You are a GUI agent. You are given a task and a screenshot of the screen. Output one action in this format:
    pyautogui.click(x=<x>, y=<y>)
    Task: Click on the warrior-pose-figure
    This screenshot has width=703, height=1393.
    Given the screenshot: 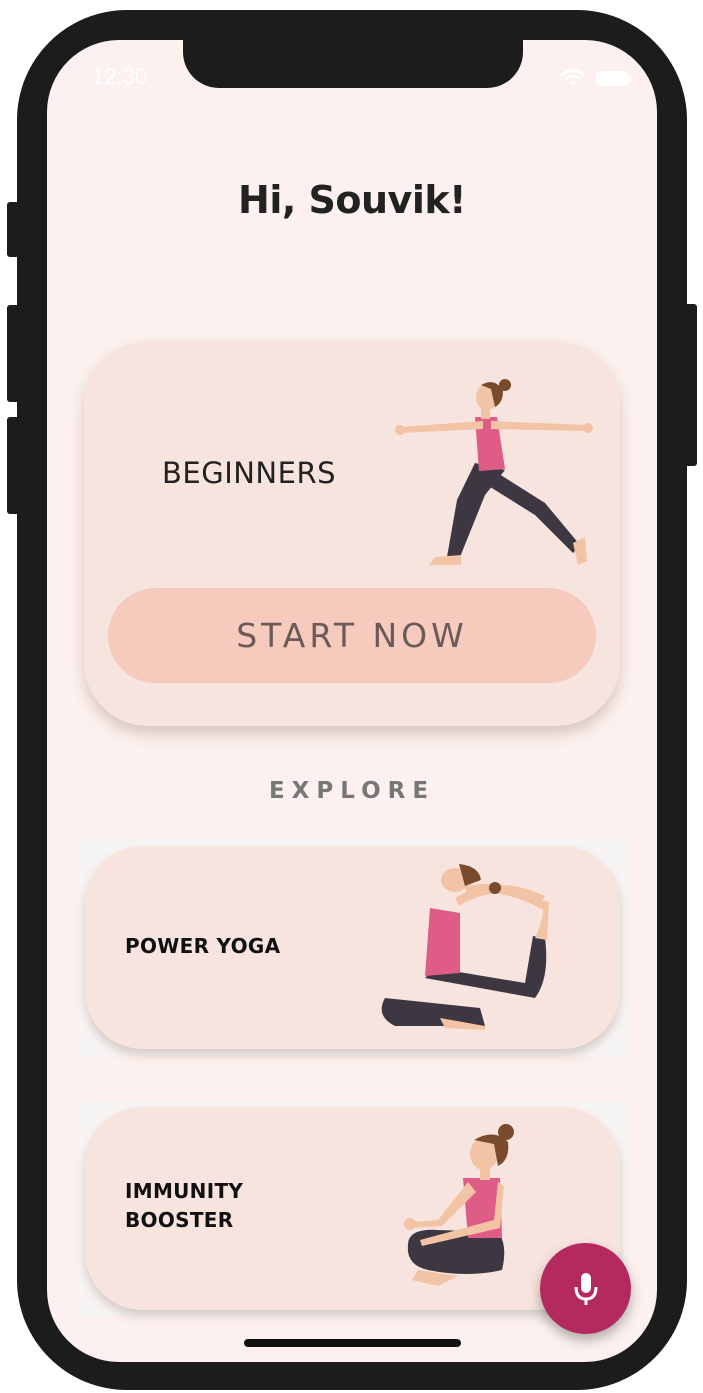 What is the action you would take?
    pyautogui.click(x=494, y=472)
    